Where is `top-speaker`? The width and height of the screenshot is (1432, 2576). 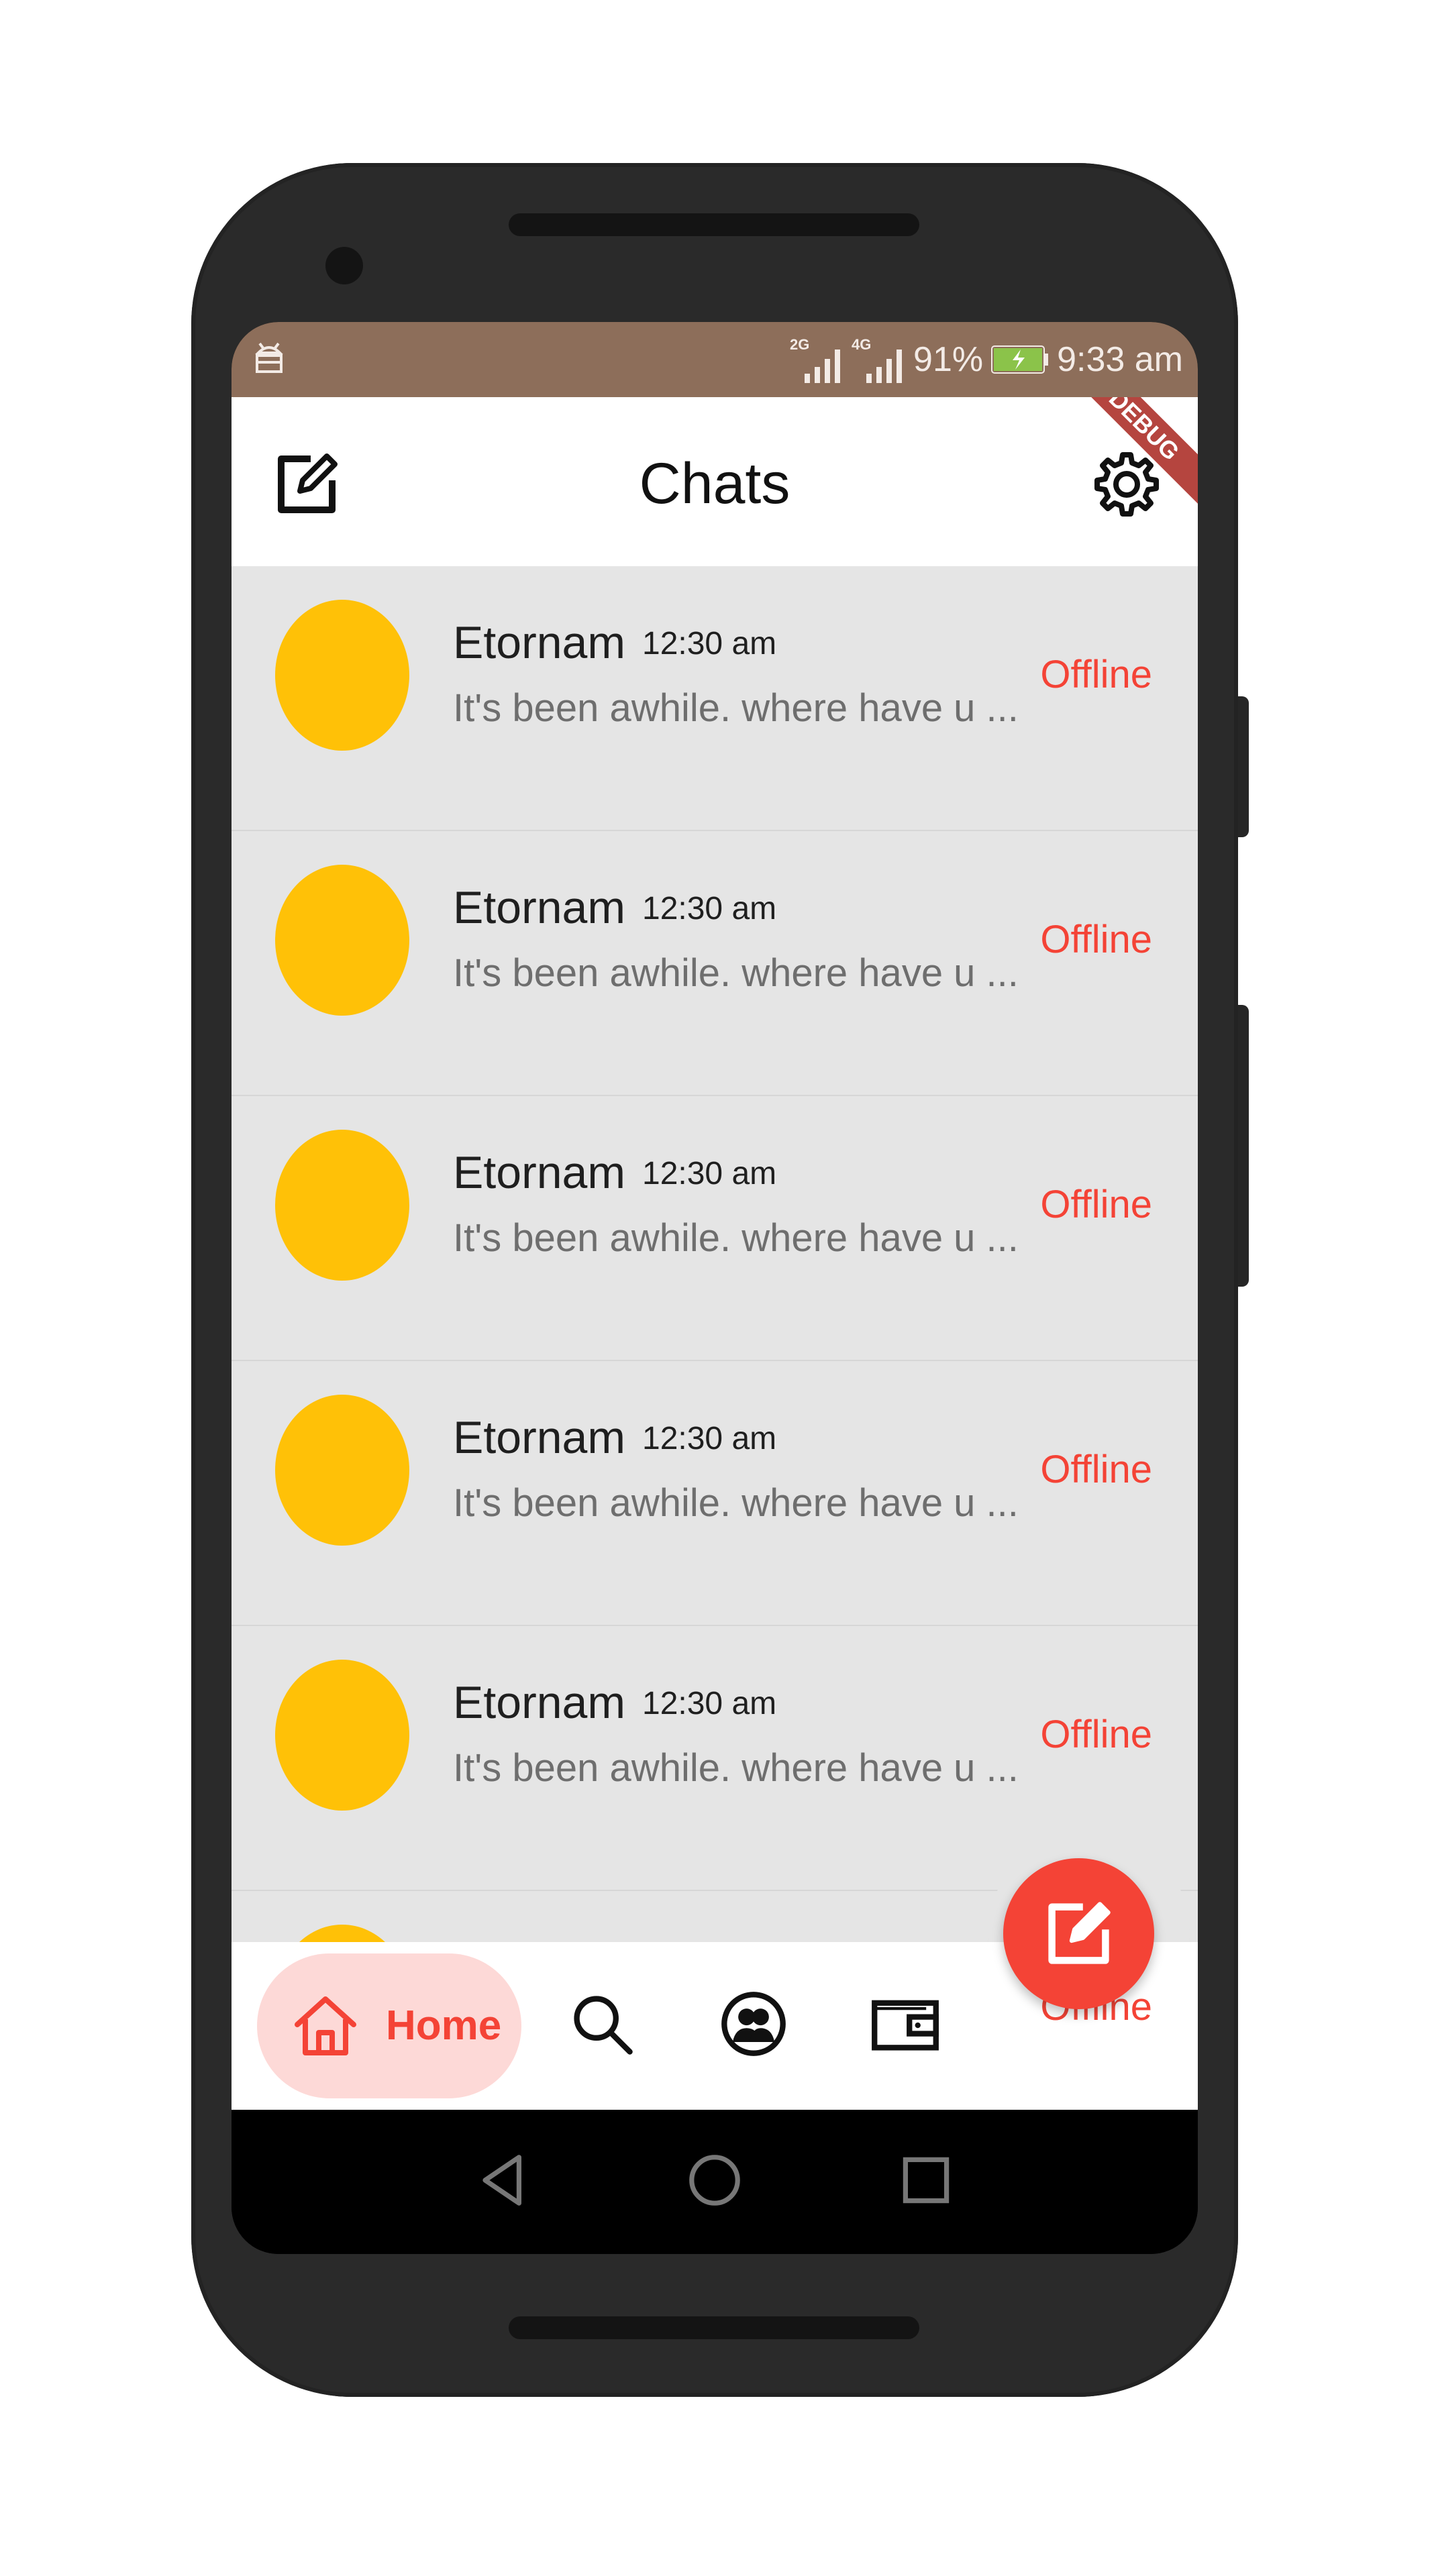 top-speaker is located at coordinates (714, 224).